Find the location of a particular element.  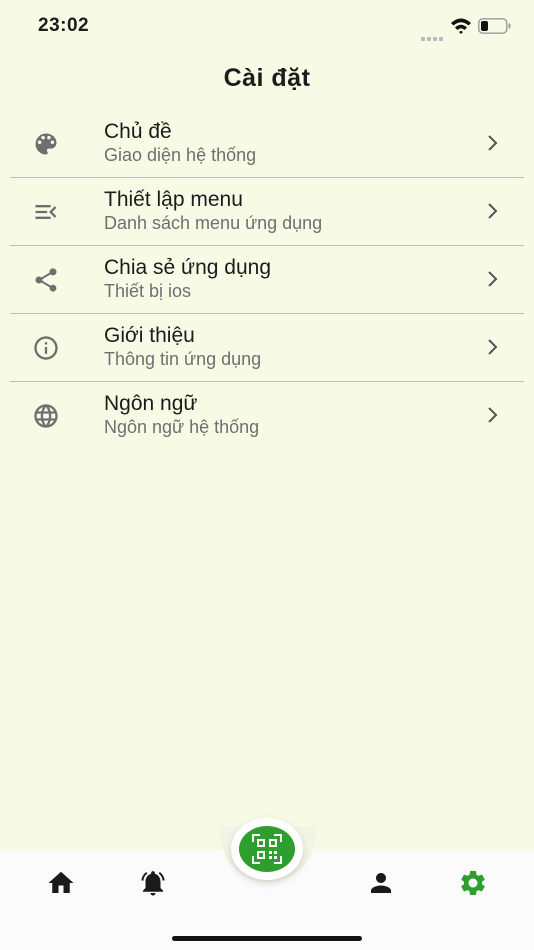

bell-icon is located at coordinates (153, 883).